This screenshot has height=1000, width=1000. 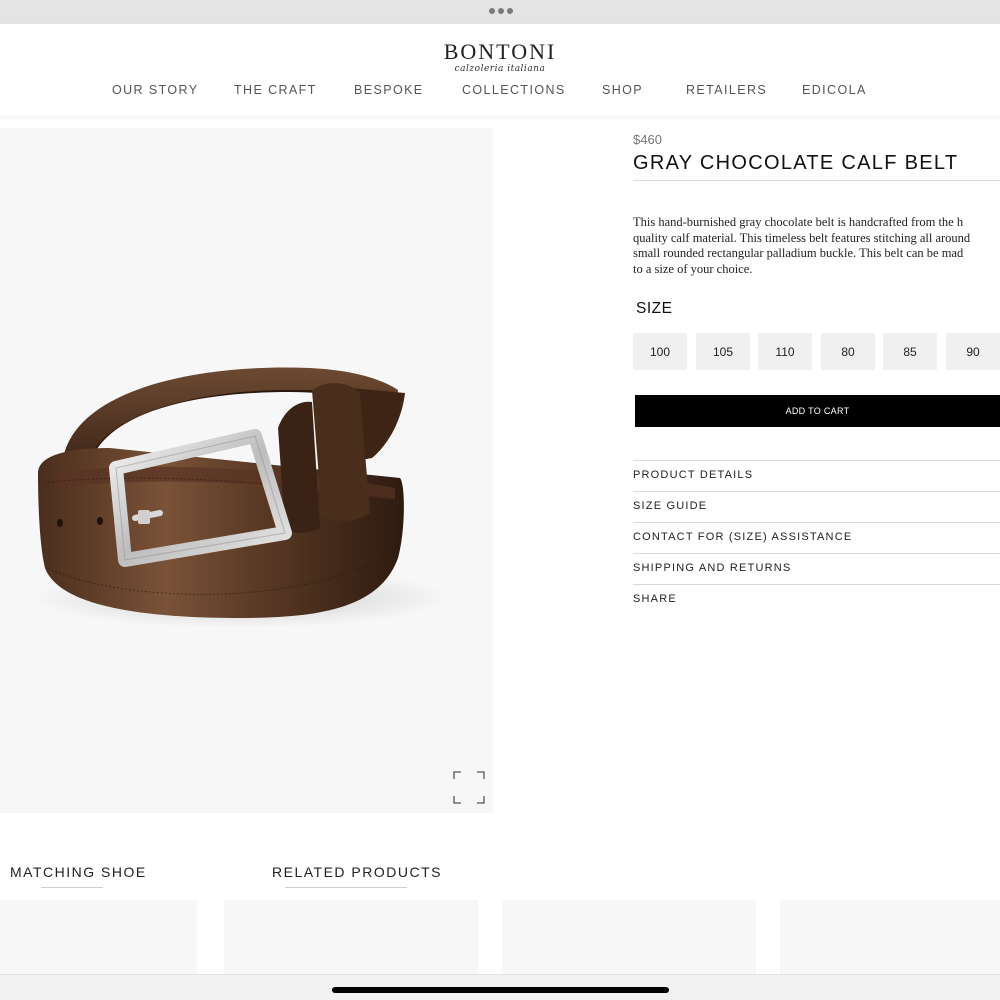 I want to click on add-to-cart-button: ADD TO CART, so click(x=817, y=411).